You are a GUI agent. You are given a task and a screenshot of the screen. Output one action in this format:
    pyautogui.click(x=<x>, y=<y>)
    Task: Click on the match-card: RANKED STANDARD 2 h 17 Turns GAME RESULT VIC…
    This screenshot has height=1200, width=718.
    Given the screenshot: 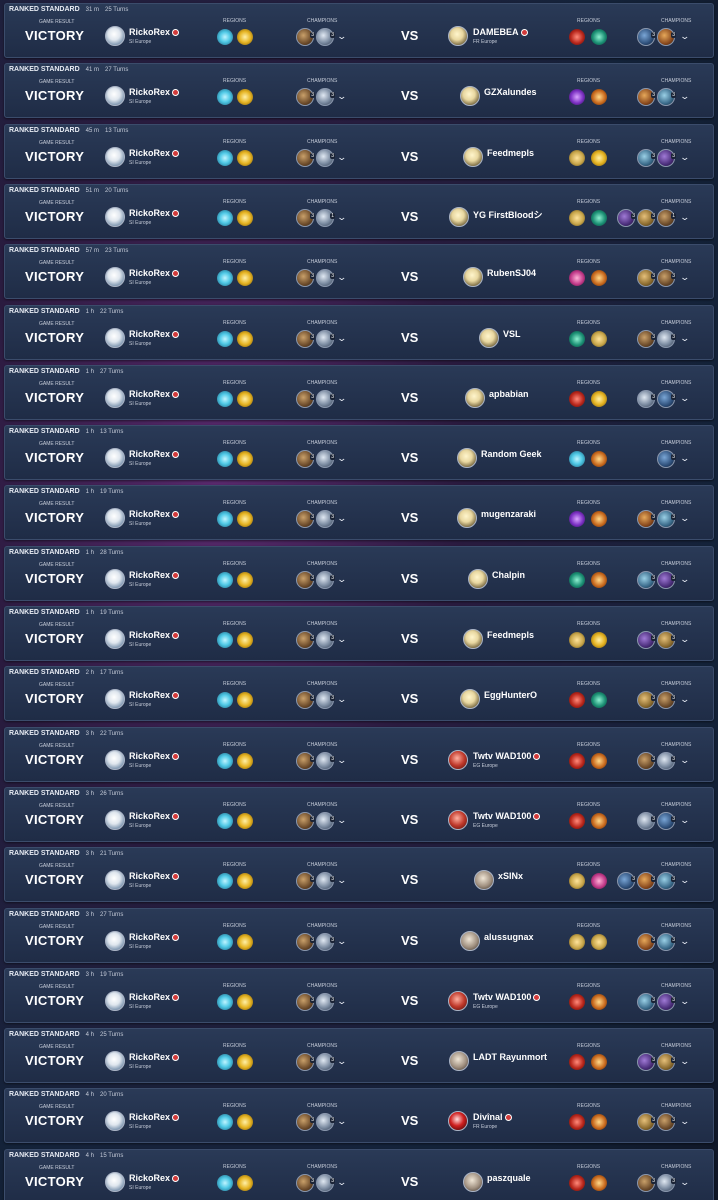 What is the action you would take?
    pyautogui.click(x=359, y=693)
    